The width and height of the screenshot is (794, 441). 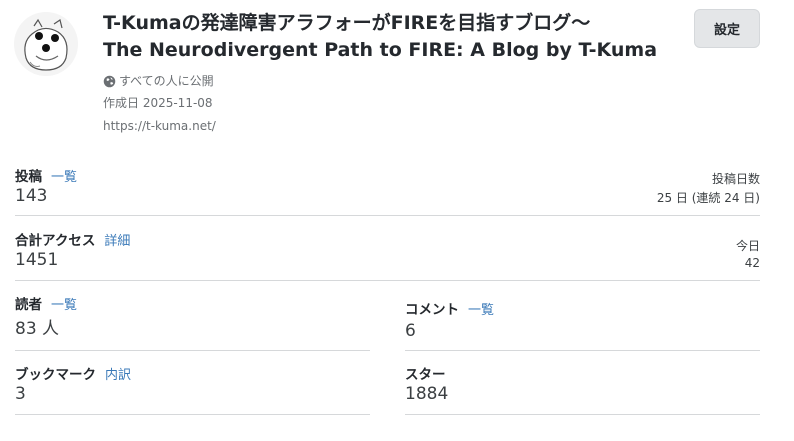 What do you see at coordinates (727, 28) in the screenshot?
I see `settings-button: 設定` at bounding box center [727, 28].